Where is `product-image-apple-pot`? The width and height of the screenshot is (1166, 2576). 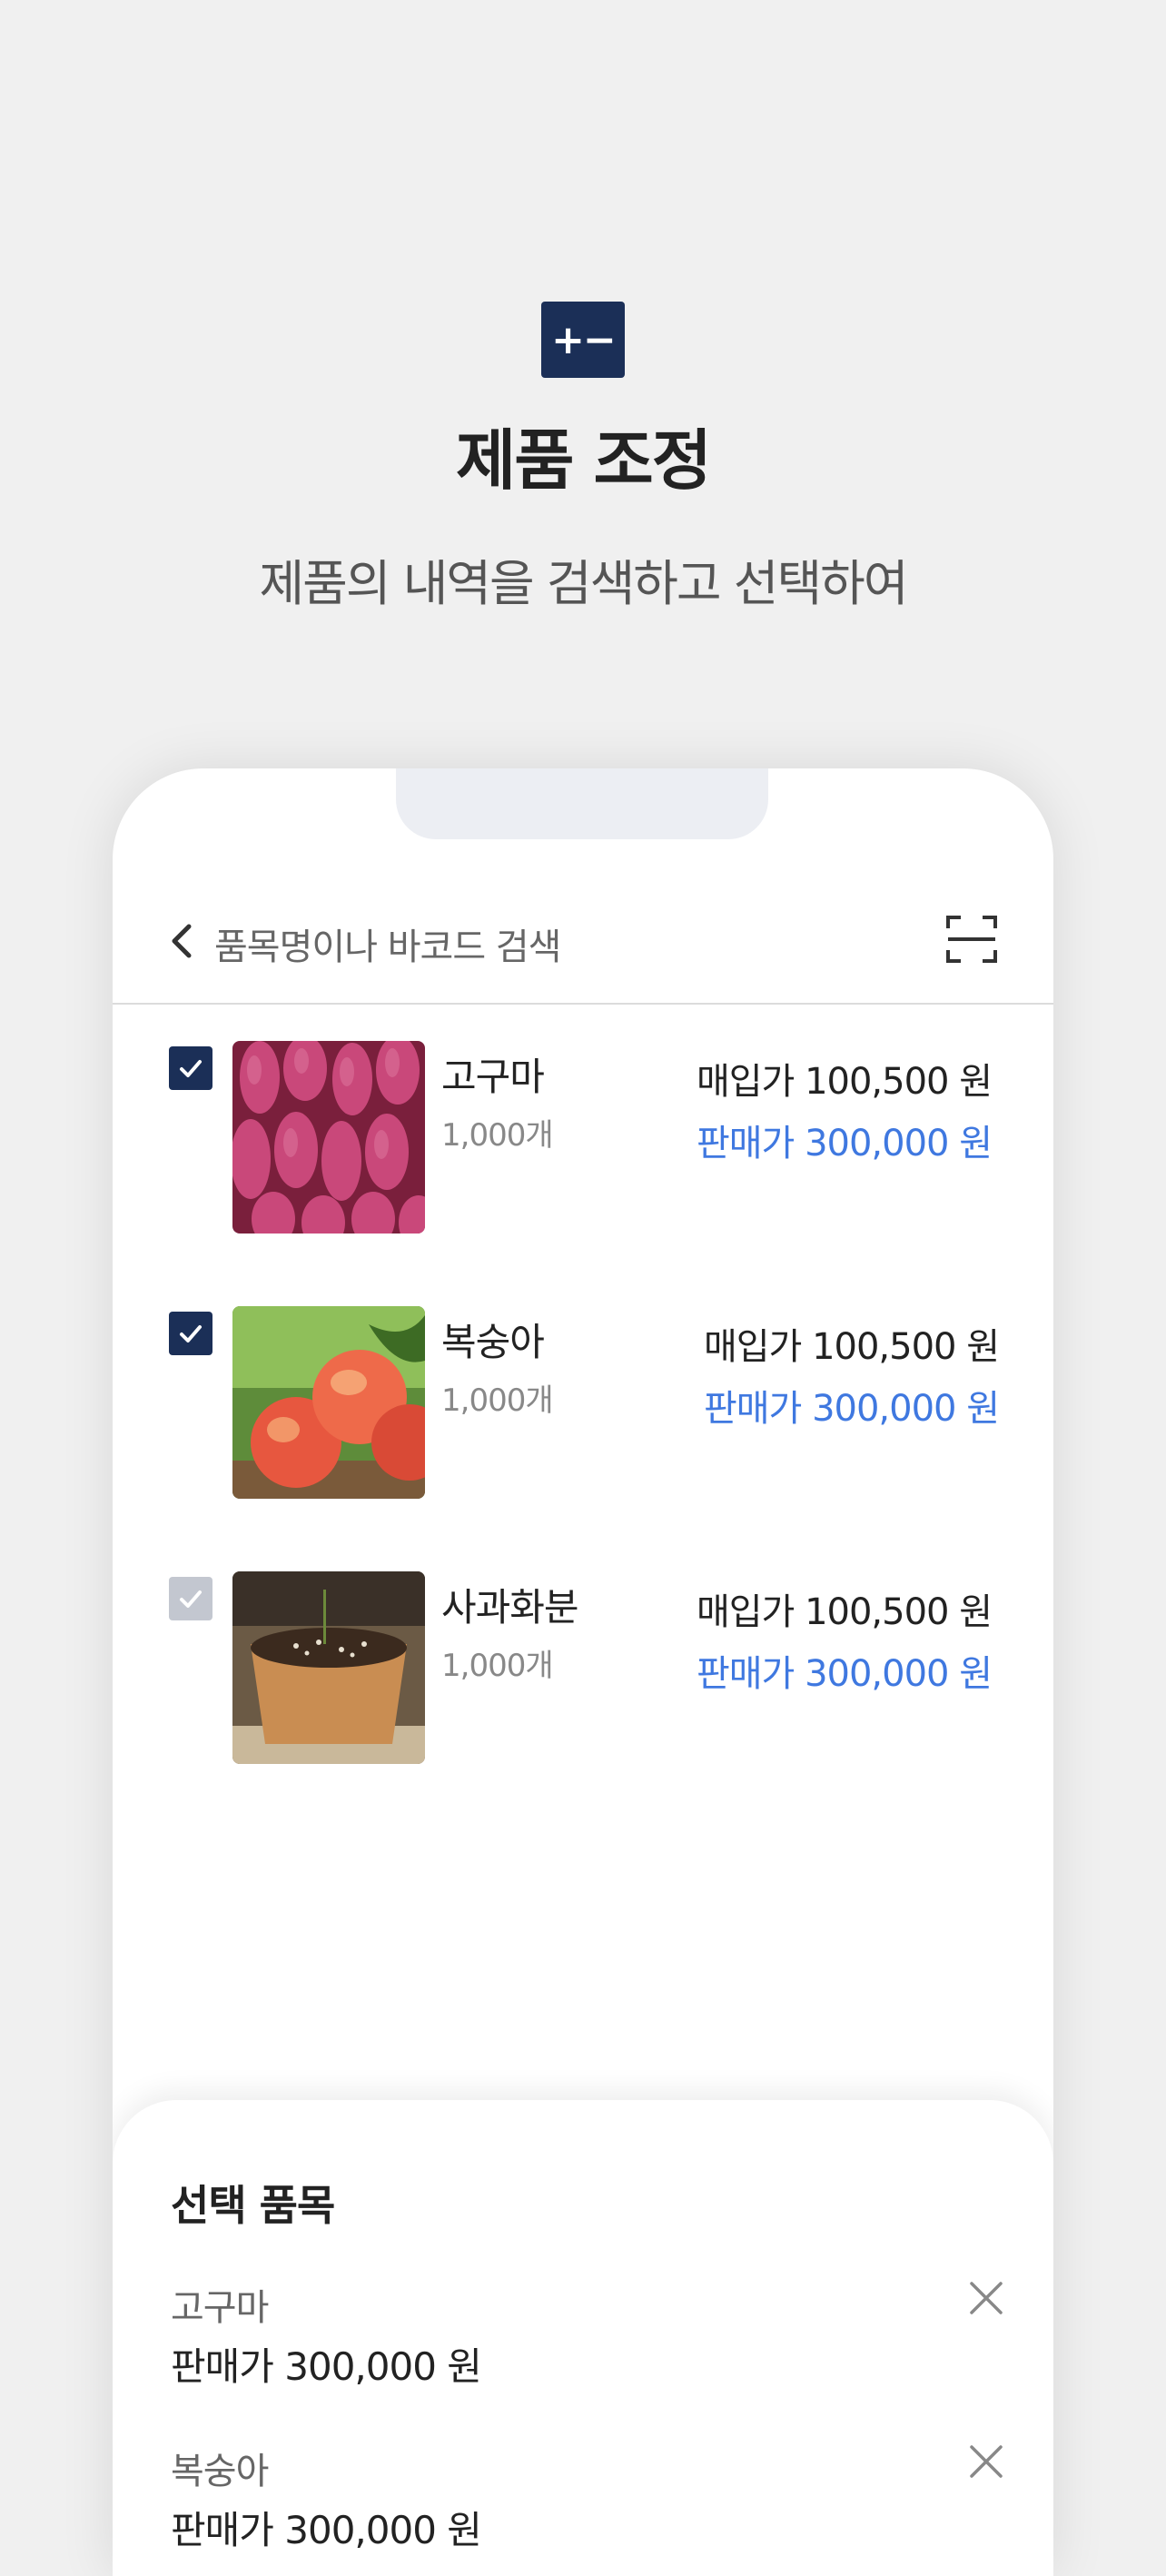 product-image-apple-pot is located at coordinates (329, 1667).